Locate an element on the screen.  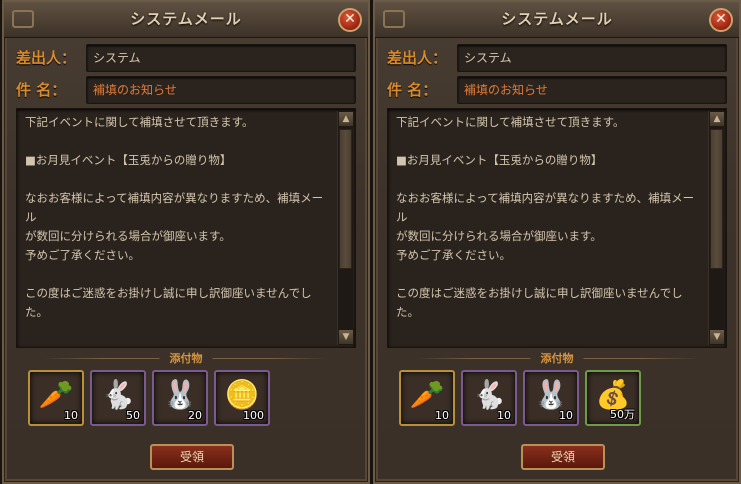
attachment-item: 🐰 10 is located at coordinates (551, 398).